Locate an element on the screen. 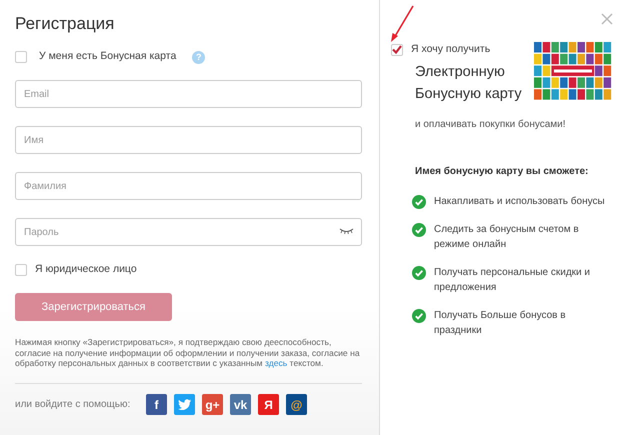  benefits-heading: Имея бонусную карту вы сможете: is located at coordinates (502, 171).